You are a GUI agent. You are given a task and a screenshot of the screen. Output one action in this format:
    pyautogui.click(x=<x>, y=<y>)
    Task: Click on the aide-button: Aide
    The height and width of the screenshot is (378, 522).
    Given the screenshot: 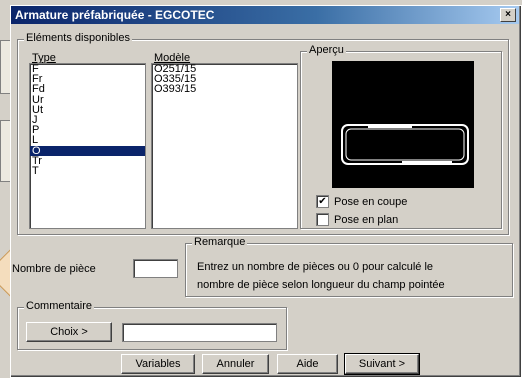 What is the action you would take?
    pyautogui.click(x=307, y=364)
    